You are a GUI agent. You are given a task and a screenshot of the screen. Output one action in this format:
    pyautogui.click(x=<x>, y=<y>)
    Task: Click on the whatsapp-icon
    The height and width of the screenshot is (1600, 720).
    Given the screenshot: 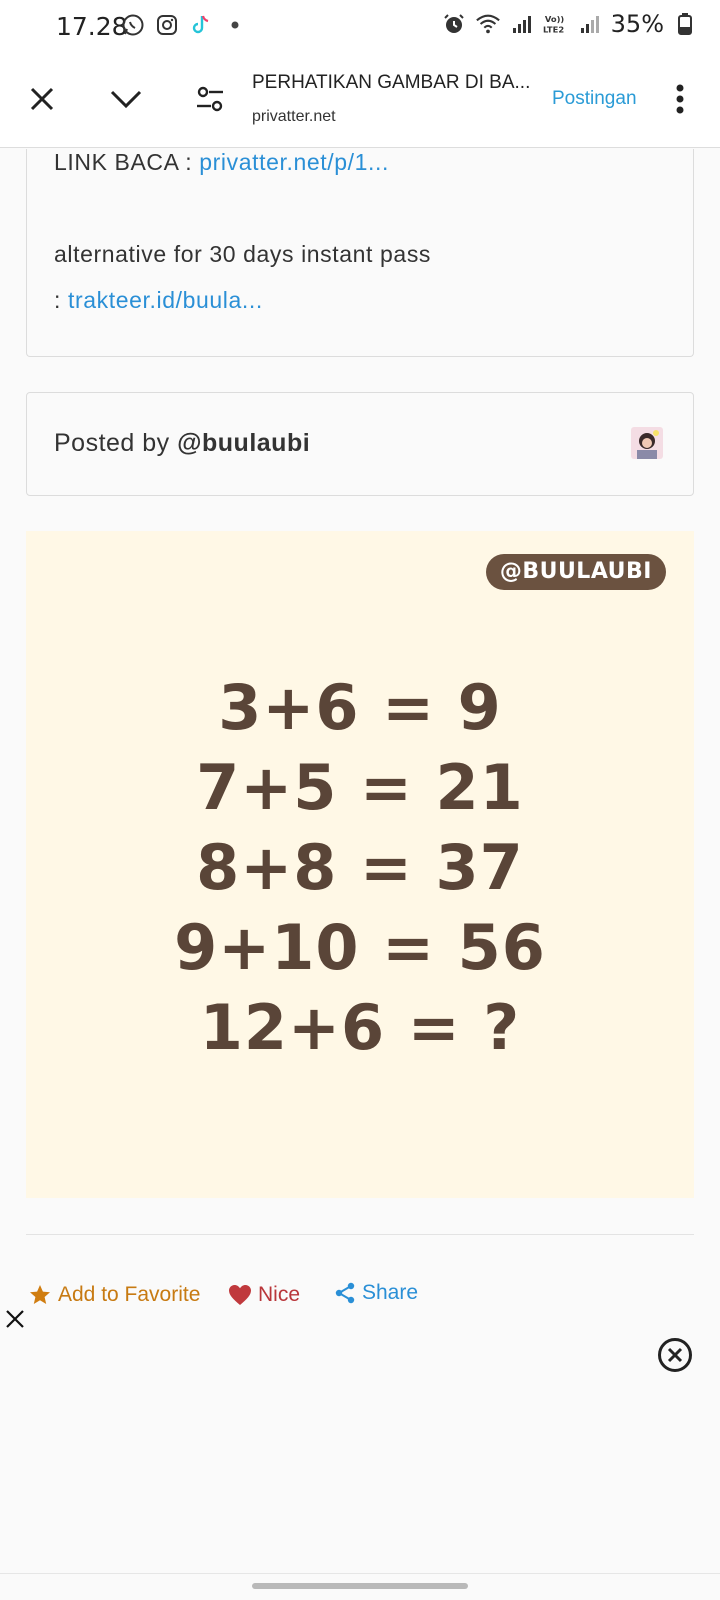 What is the action you would take?
    pyautogui.click(x=133, y=25)
    